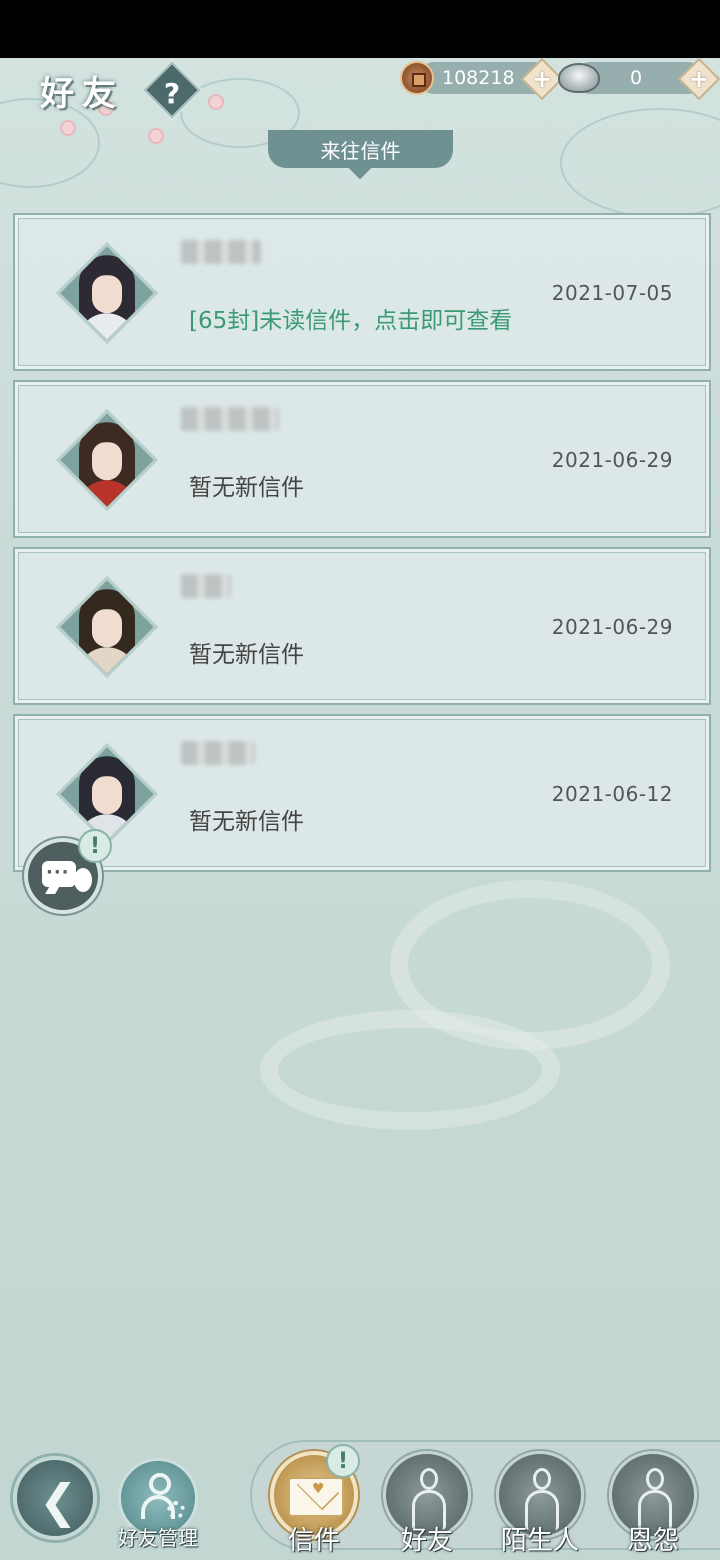  I want to click on tab-mail-label: 信件, so click(313, 1541).